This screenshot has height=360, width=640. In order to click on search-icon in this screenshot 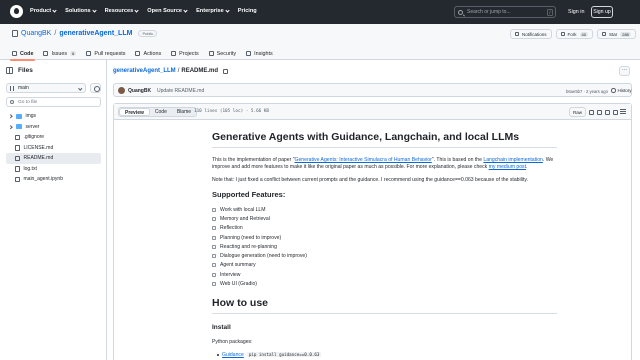, I will do `click(460, 12)`.